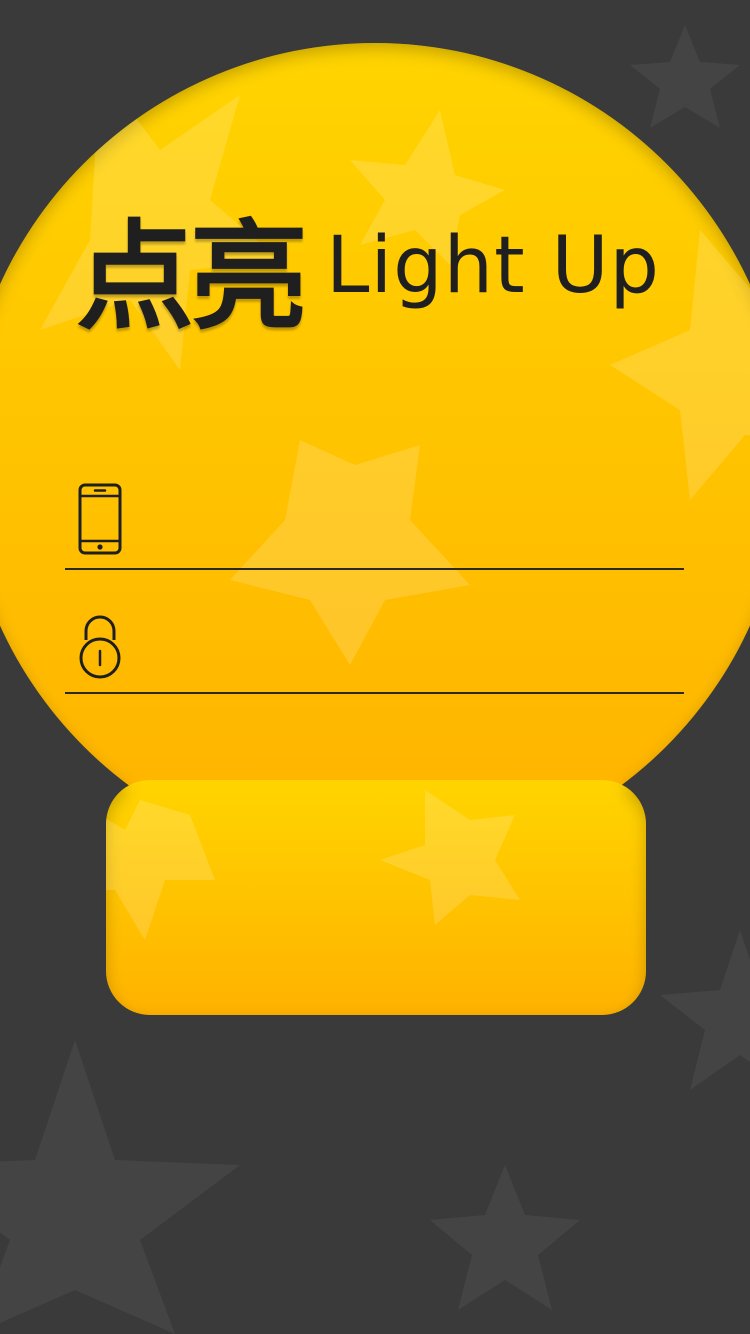 This screenshot has height=1334, width=750. What do you see at coordinates (192, 276) in the screenshot?
I see `app-title-chinese: 点亮` at bounding box center [192, 276].